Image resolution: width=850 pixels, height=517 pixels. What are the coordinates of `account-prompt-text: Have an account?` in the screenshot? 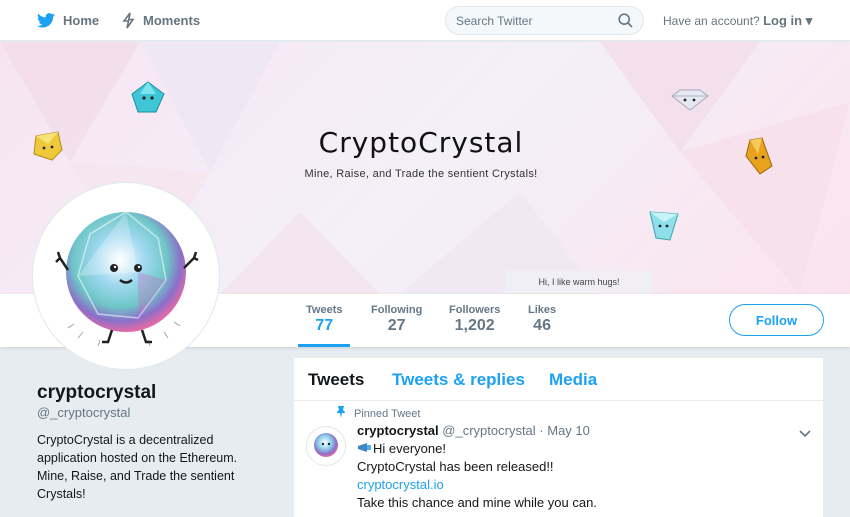 It's located at (711, 21).